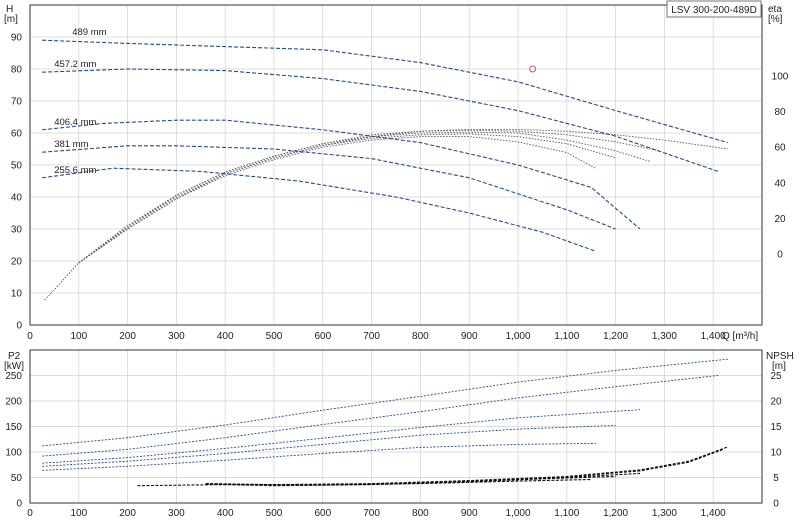 The height and width of the screenshot is (520, 800). Describe the element at coordinates (420, 336) in the screenshot. I see `x-tick-label: 800` at that location.